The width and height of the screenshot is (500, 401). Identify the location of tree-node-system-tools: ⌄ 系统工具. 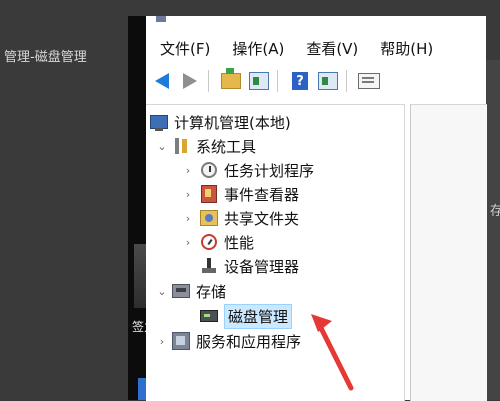
(206, 146).